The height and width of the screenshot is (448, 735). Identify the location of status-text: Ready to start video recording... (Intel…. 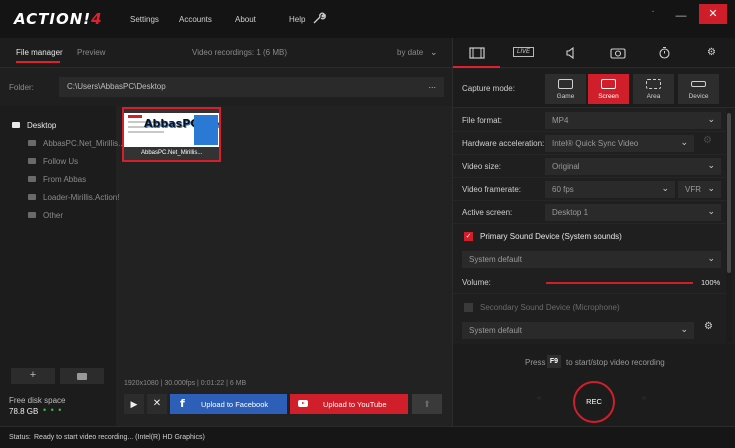
(119, 437).